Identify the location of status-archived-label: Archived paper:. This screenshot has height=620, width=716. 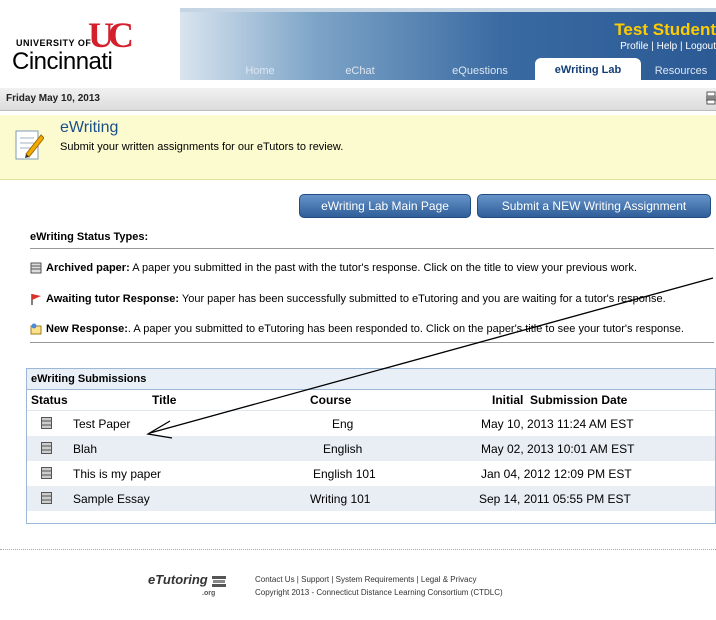
(88, 268).